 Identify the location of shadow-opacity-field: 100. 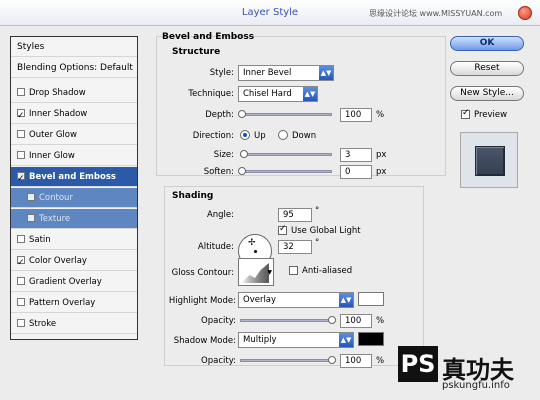
(356, 361).